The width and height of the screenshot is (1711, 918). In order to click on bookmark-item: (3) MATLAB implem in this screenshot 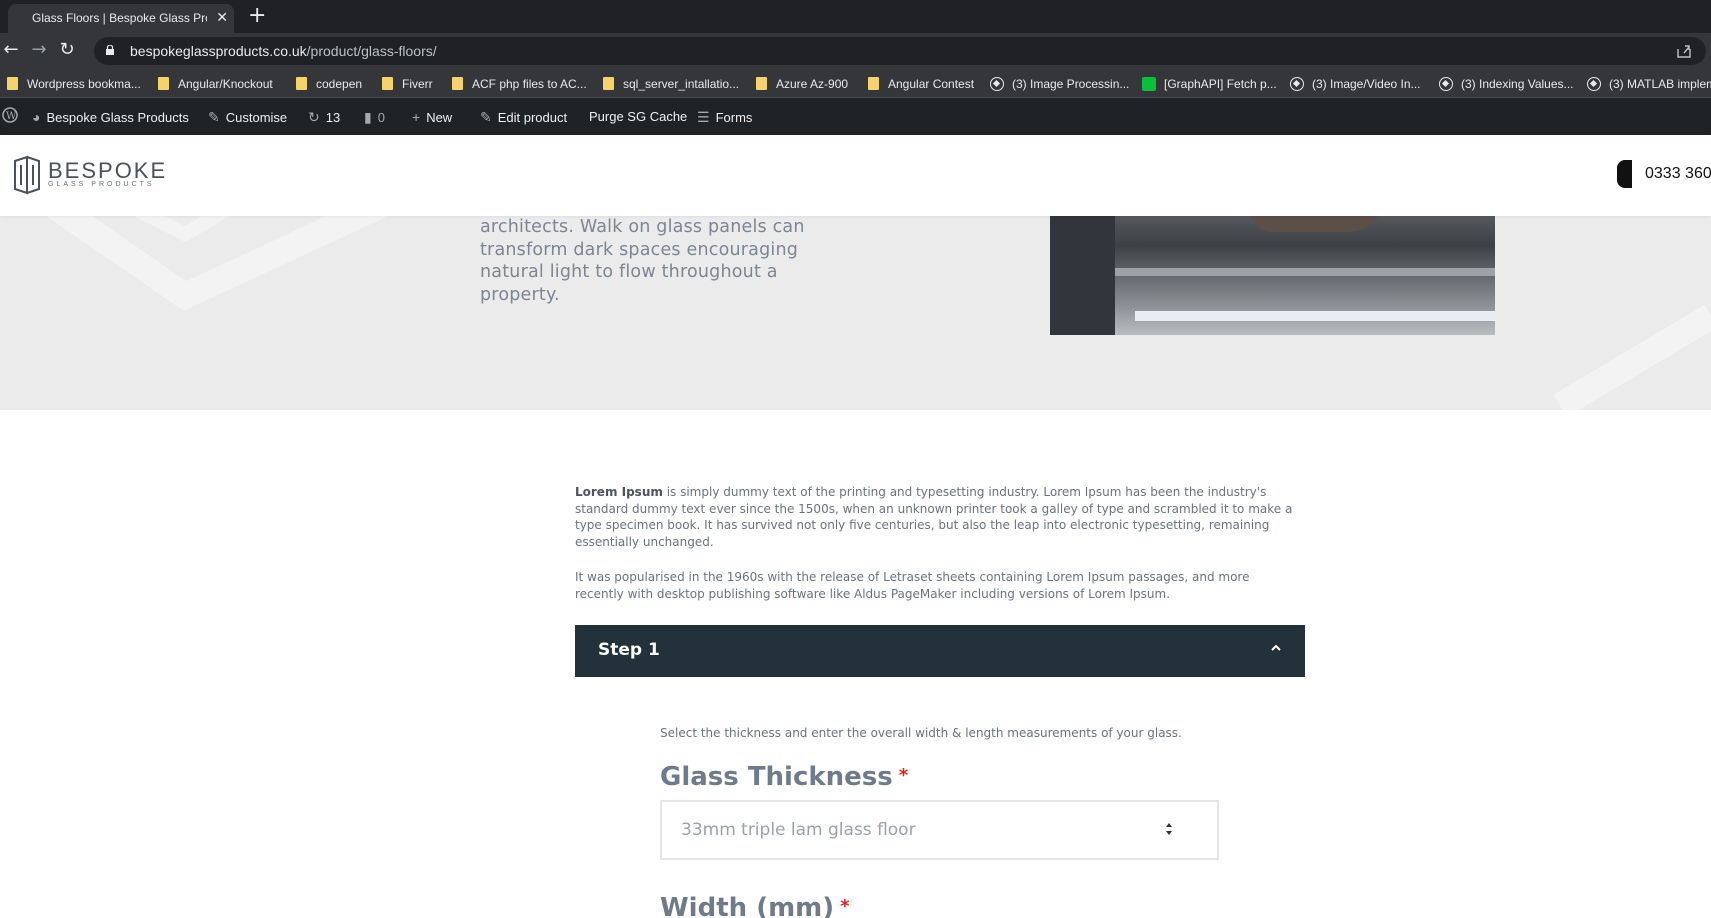, I will do `click(1649, 84)`.